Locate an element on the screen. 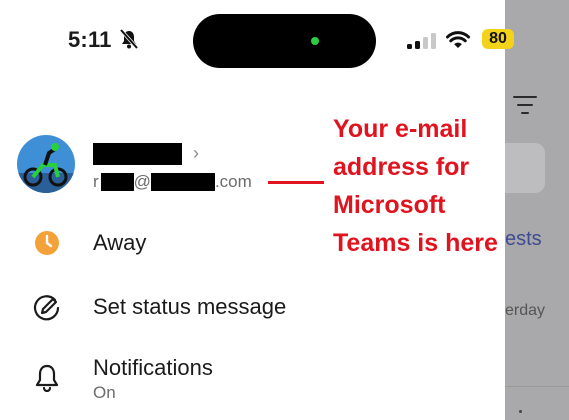  email-prefix: r is located at coordinates (96, 181).